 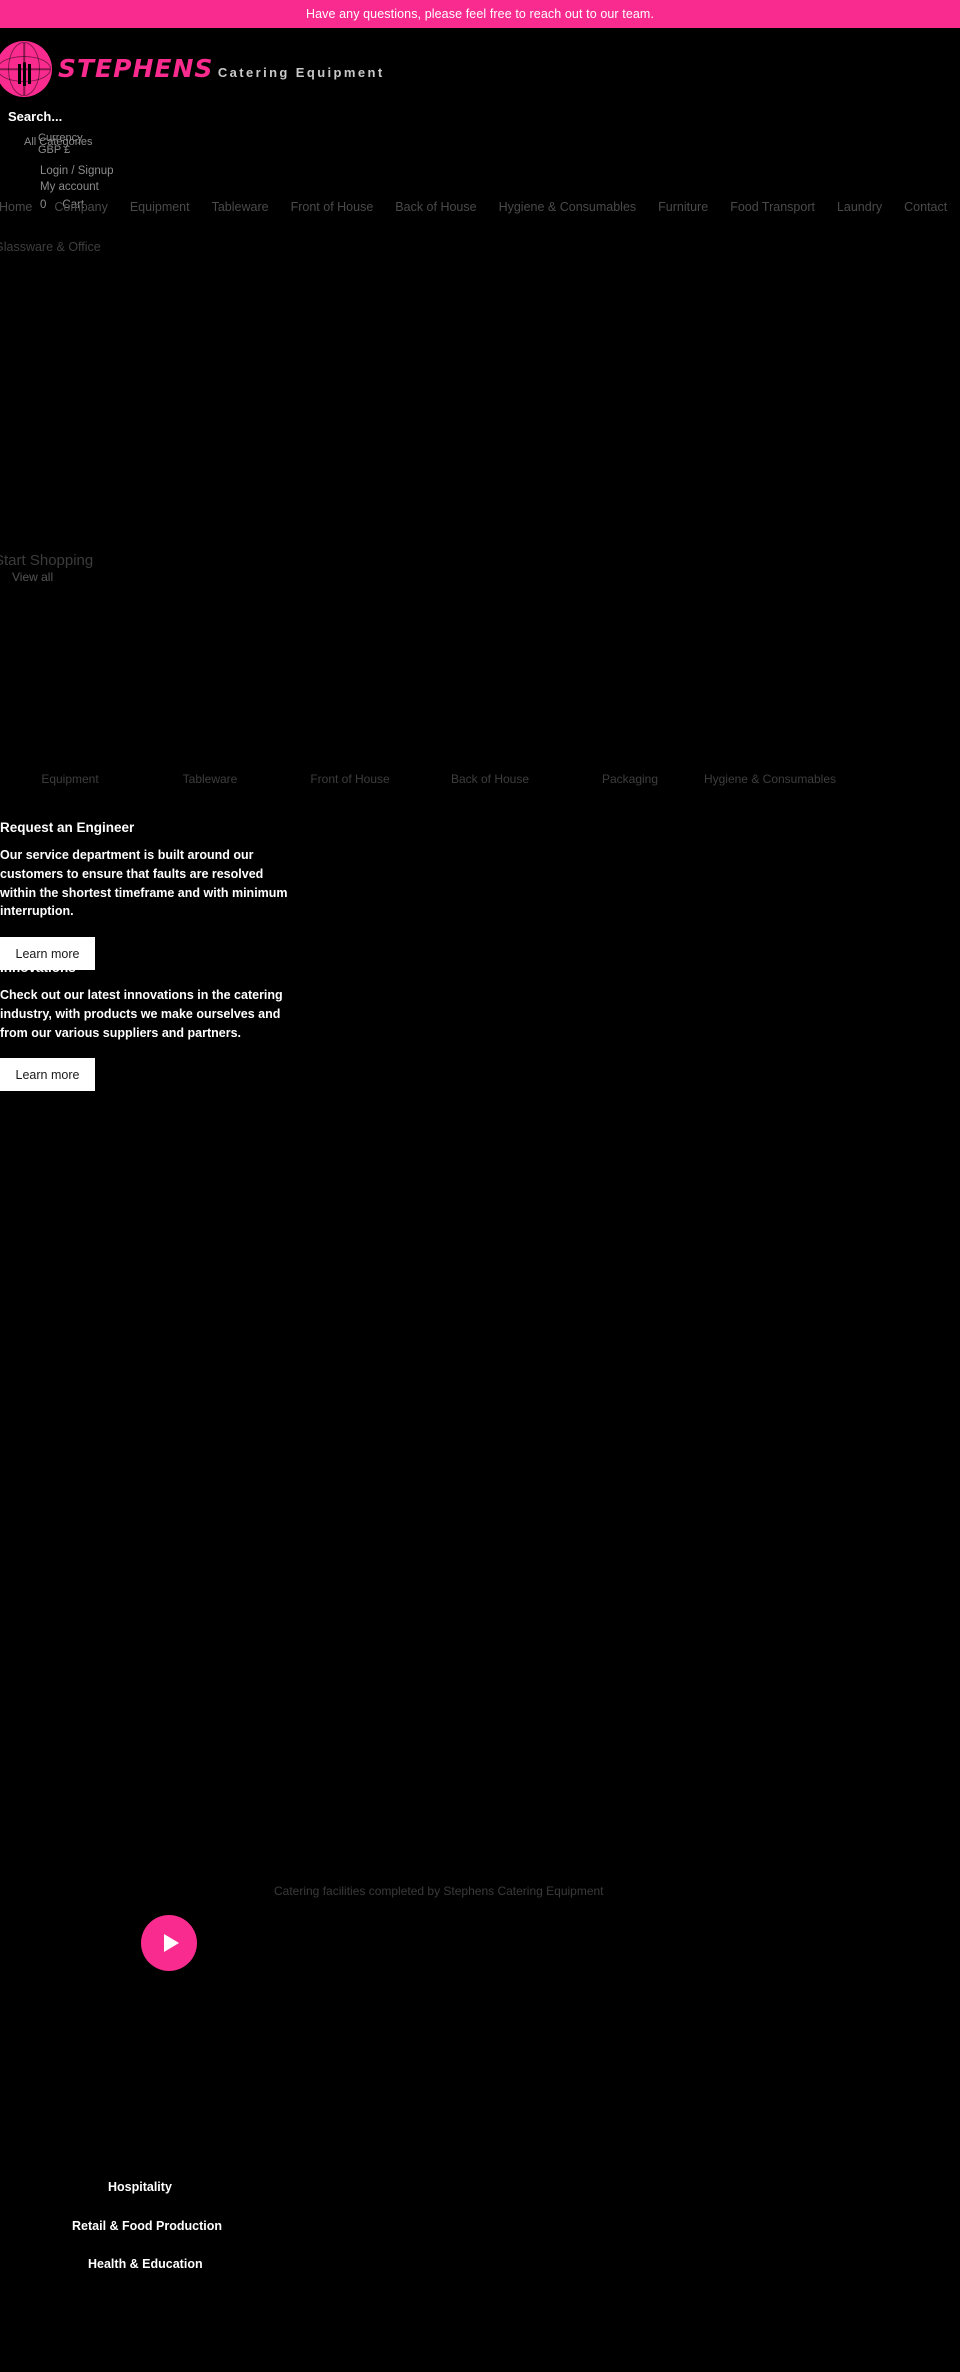 What do you see at coordinates (925, 207) in the screenshot?
I see `nav-item-contact: Contact` at bounding box center [925, 207].